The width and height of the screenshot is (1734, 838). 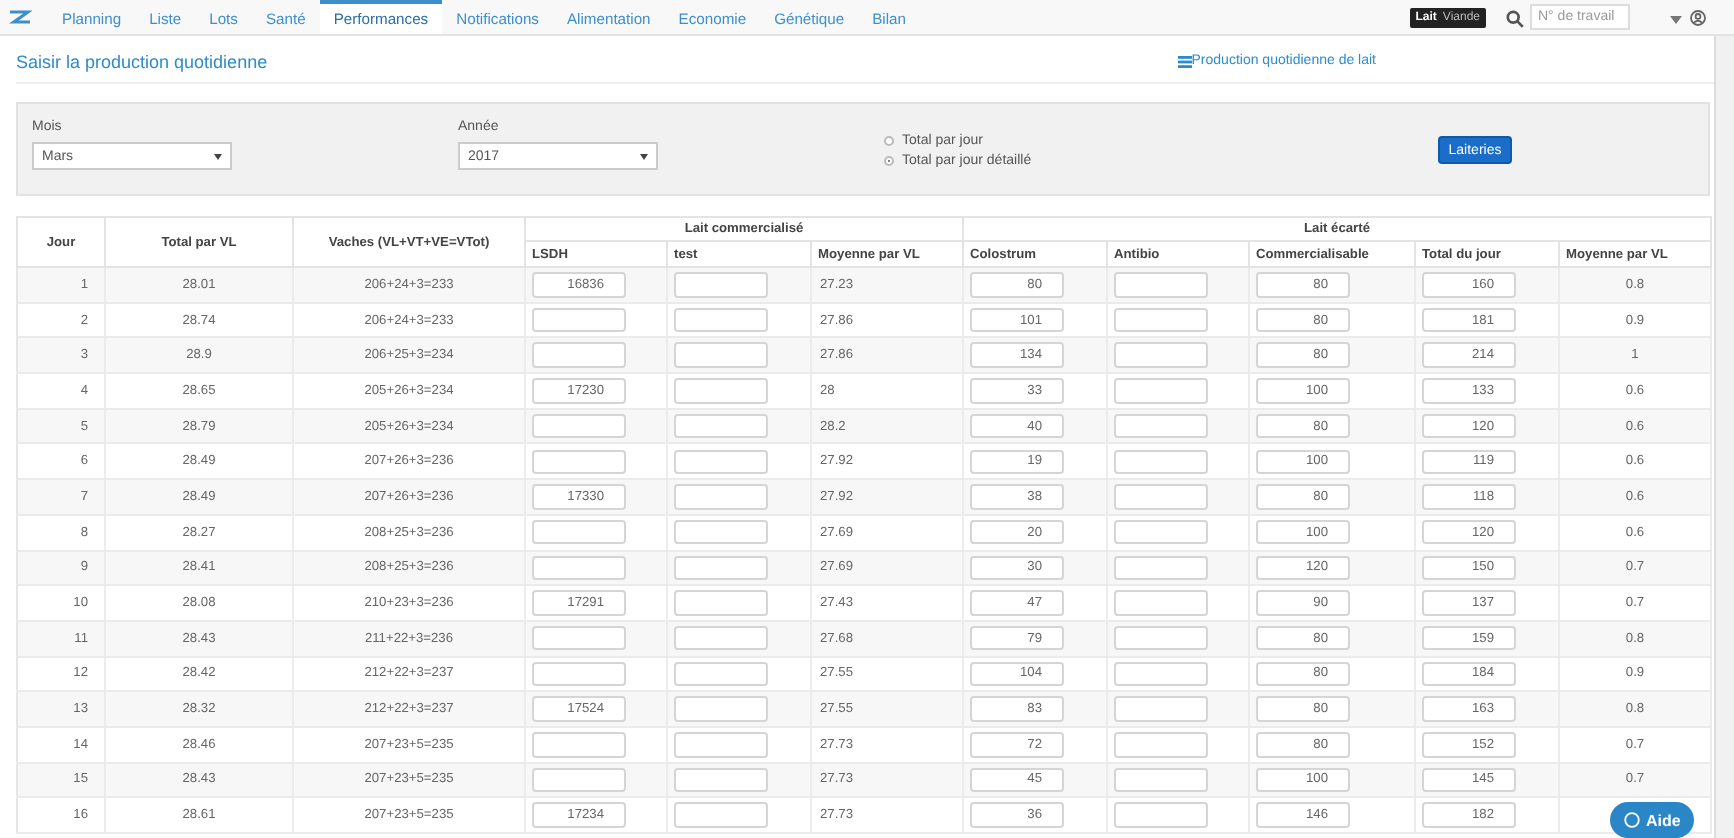 What do you see at coordinates (143, 61) in the screenshot?
I see `page-title: Saisir la production quotidienne` at bounding box center [143, 61].